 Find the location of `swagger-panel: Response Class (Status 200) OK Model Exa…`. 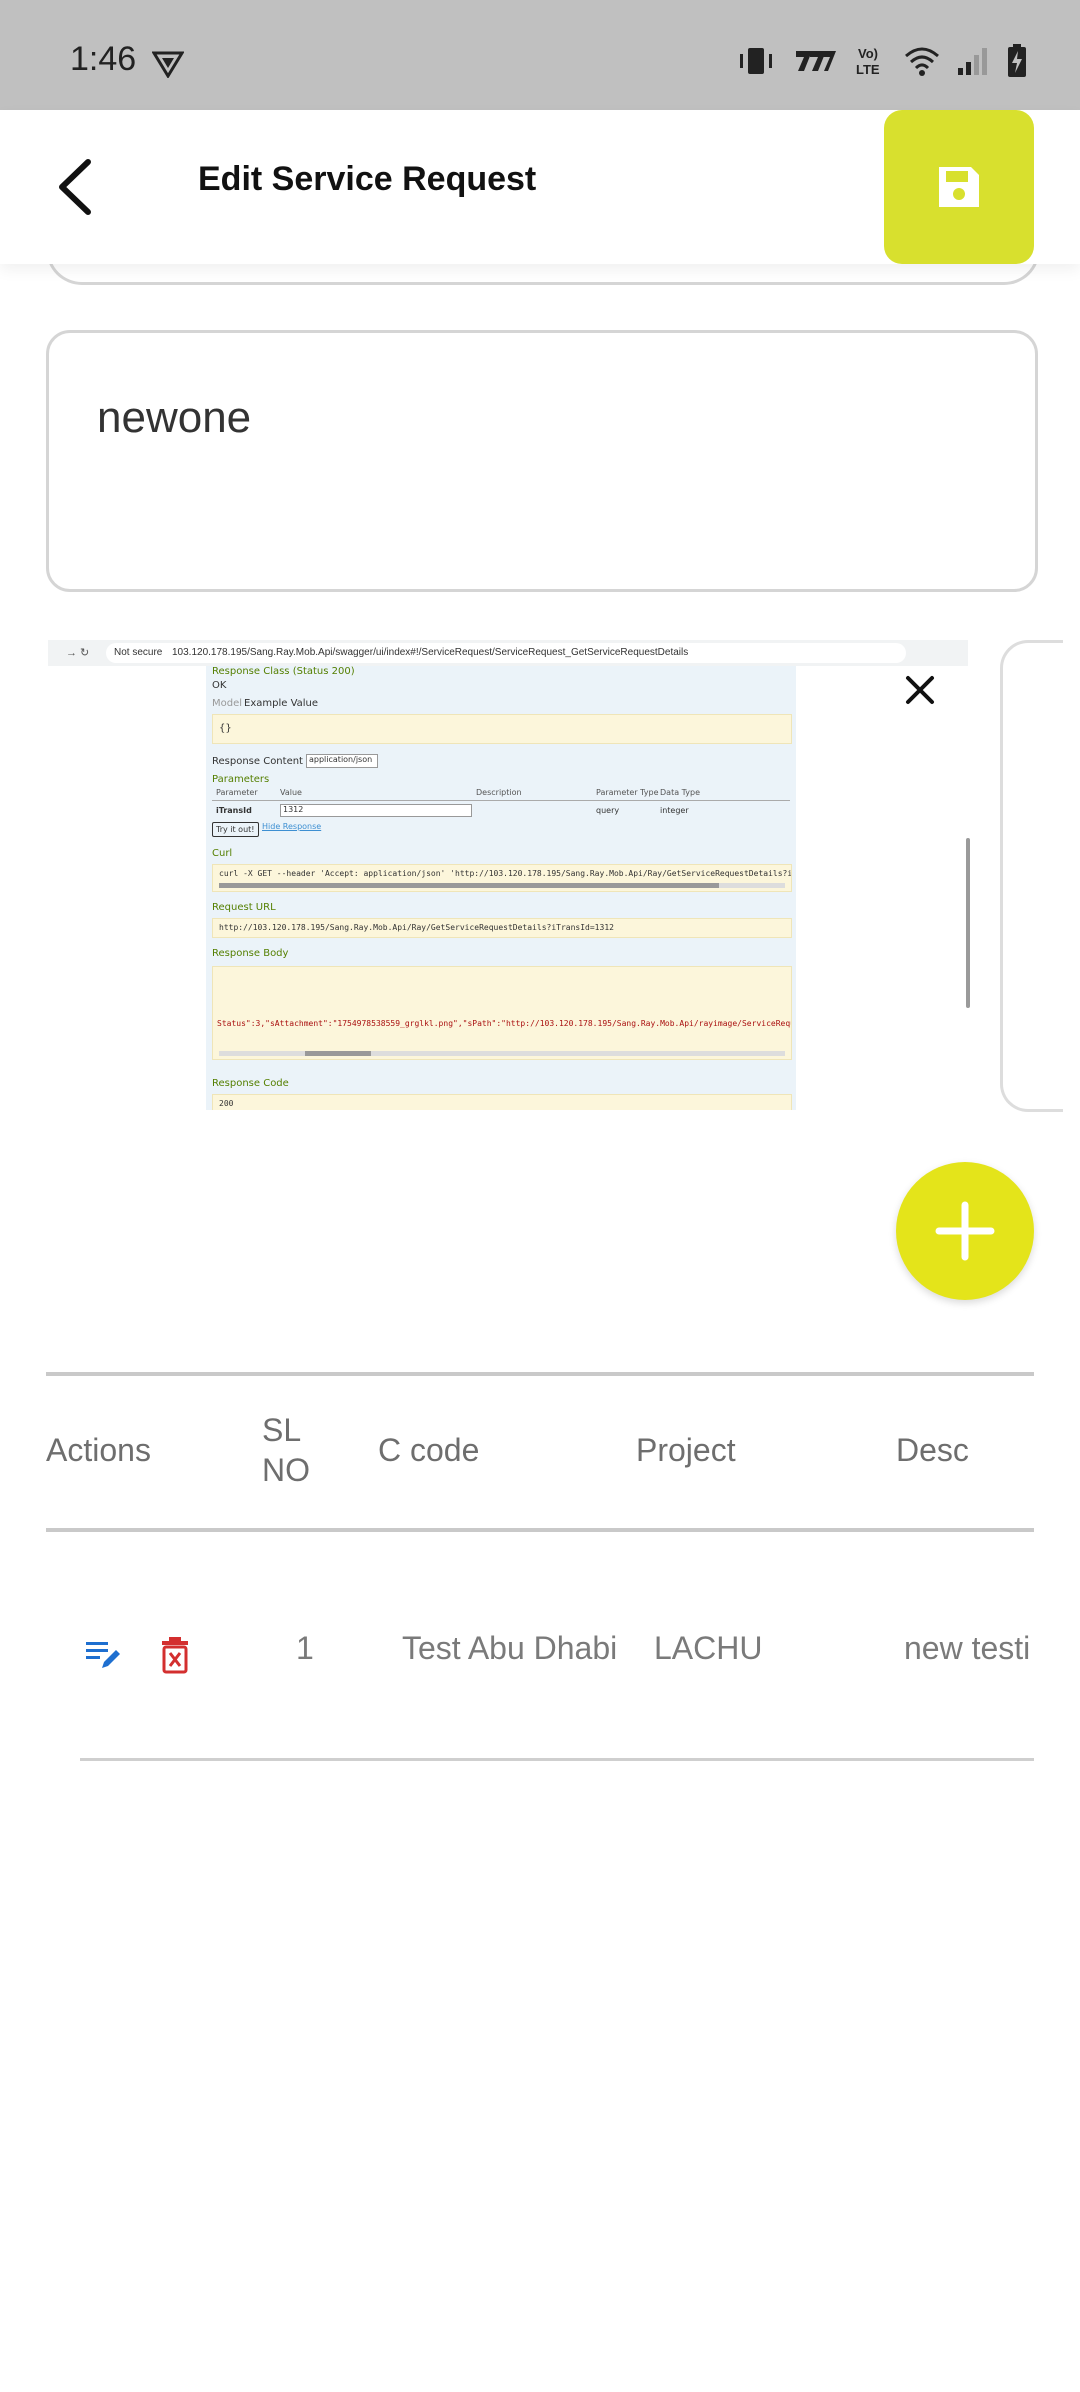

swagger-panel: Response Class (Status 200) OK Model Exa… is located at coordinates (501, 888).